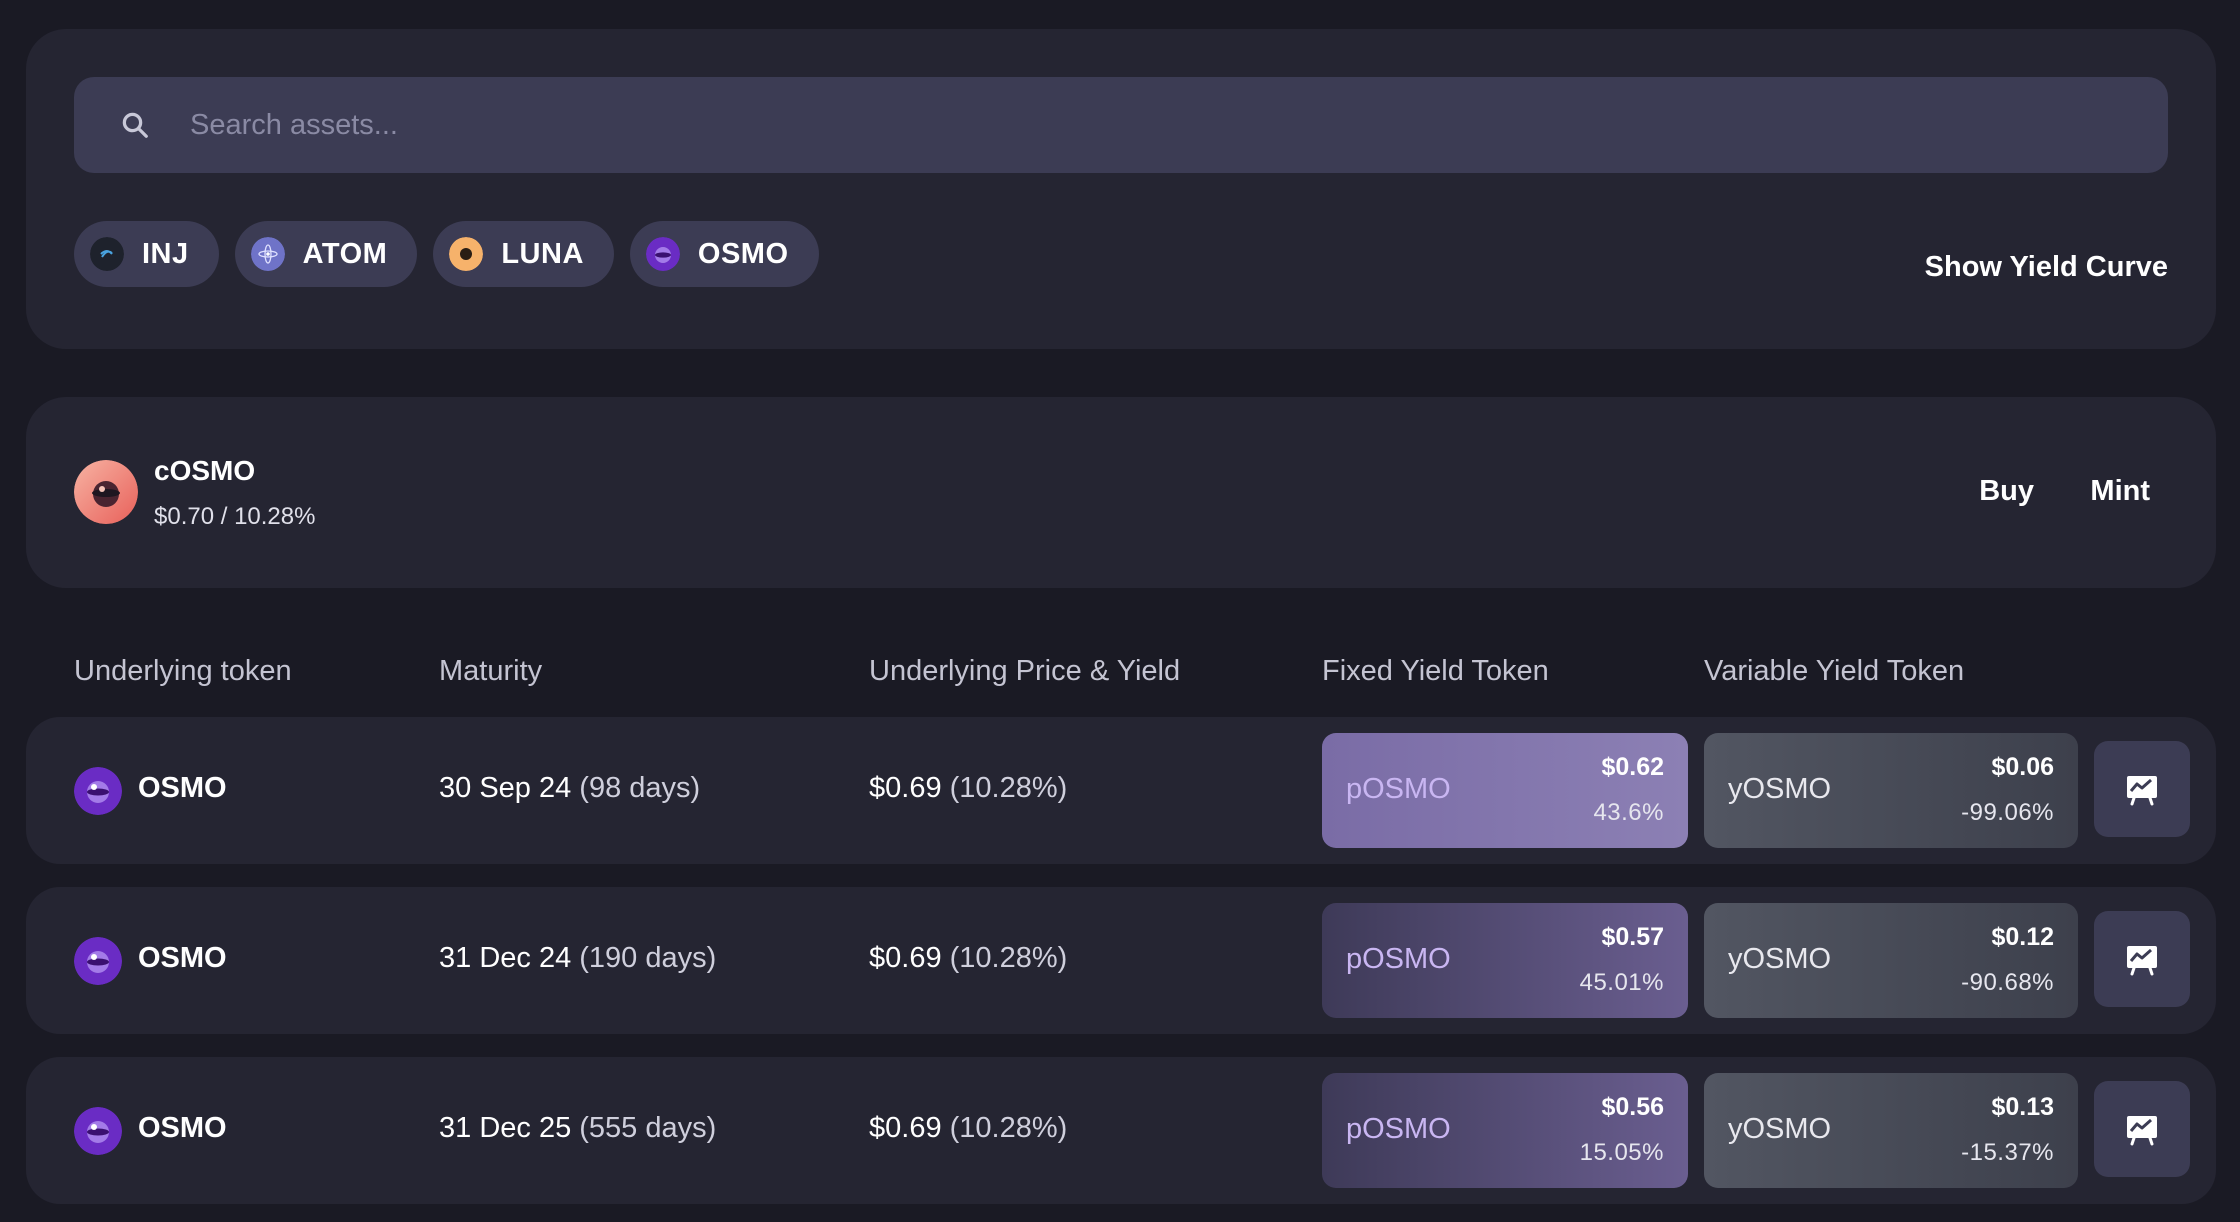 This screenshot has width=2240, height=1222. What do you see at coordinates (205, 470) in the screenshot?
I see `asset-name: cOSMO` at bounding box center [205, 470].